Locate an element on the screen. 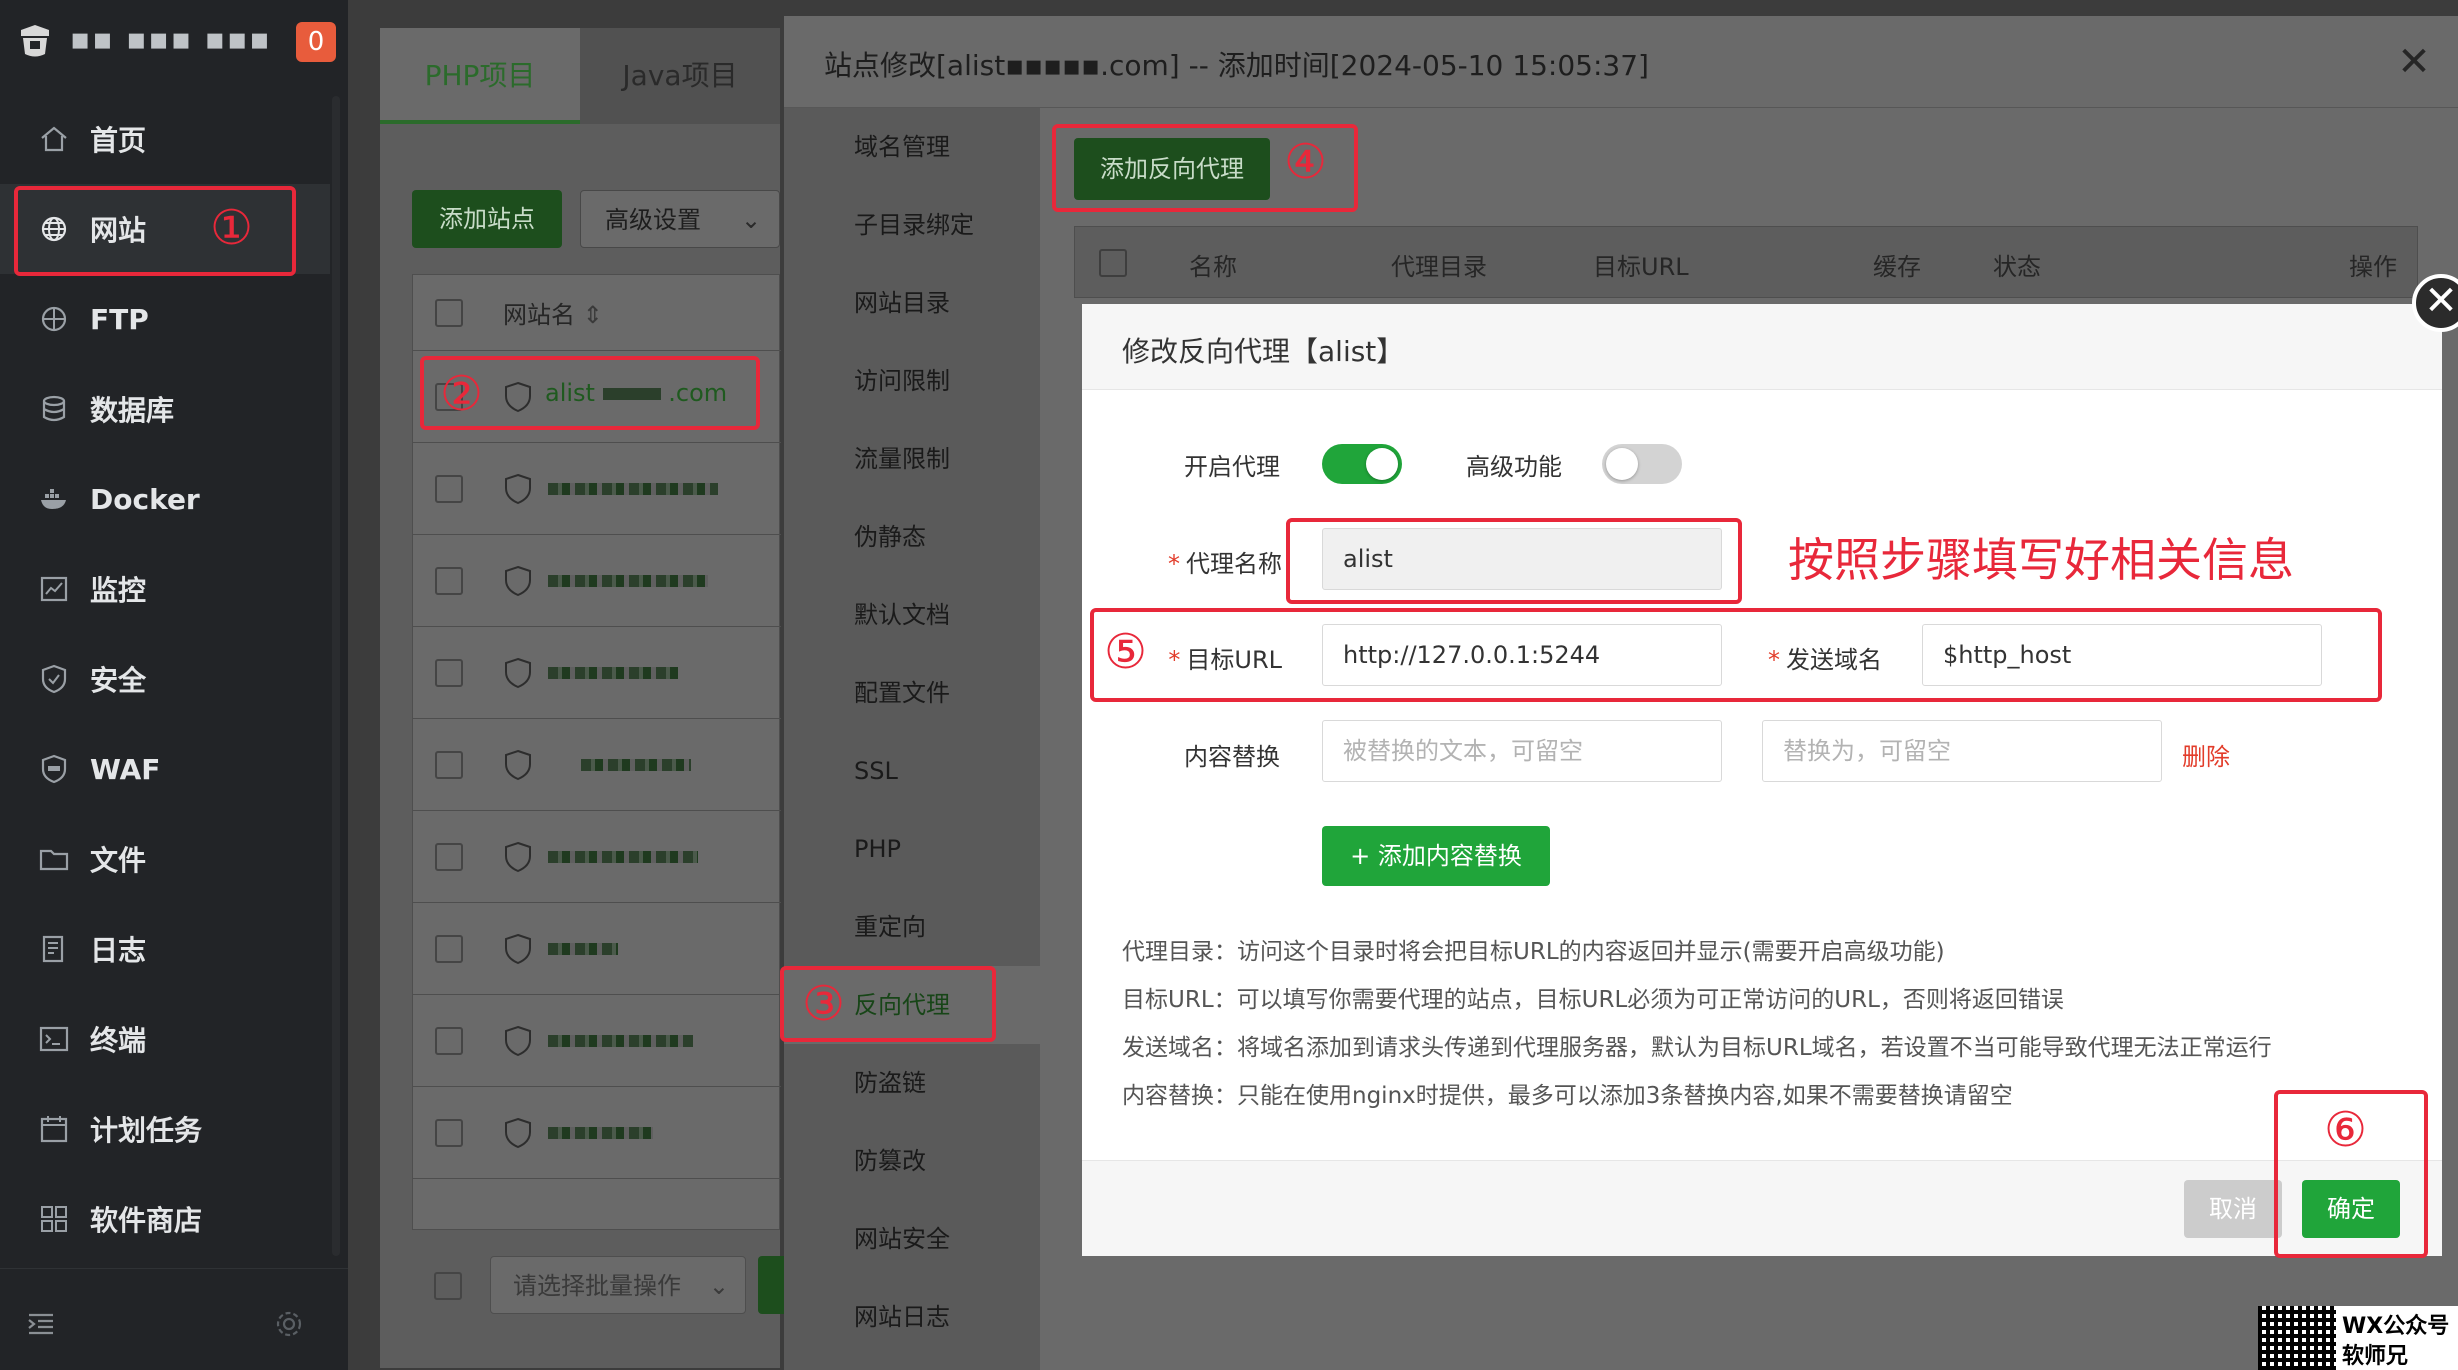 Image resolution: width=2458 pixels, height=1370 pixels. sidebar-item-logs: 日志 is located at coordinates (165, 949).